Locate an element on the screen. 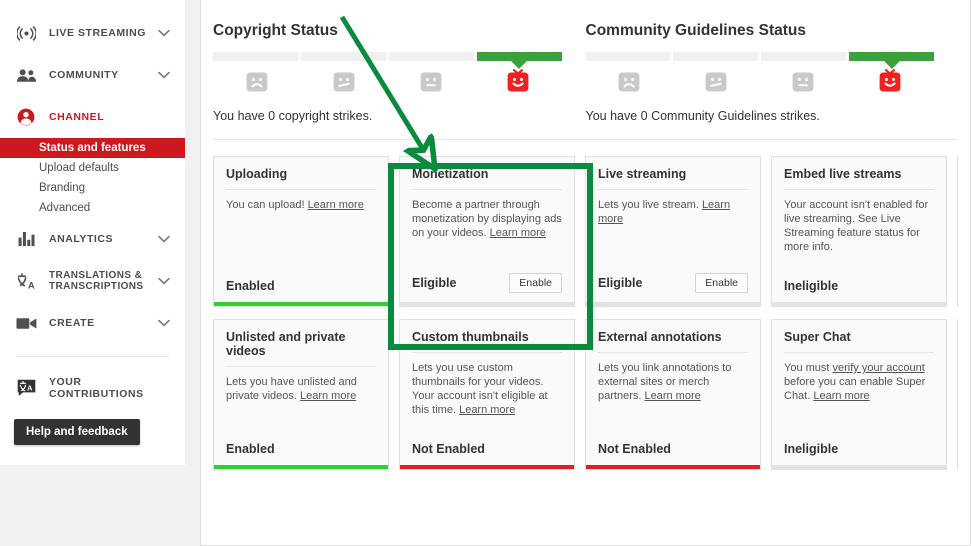 This screenshot has width=971, height=546. sidebar-subitem-branding: Branding is located at coordinates (92, 188).